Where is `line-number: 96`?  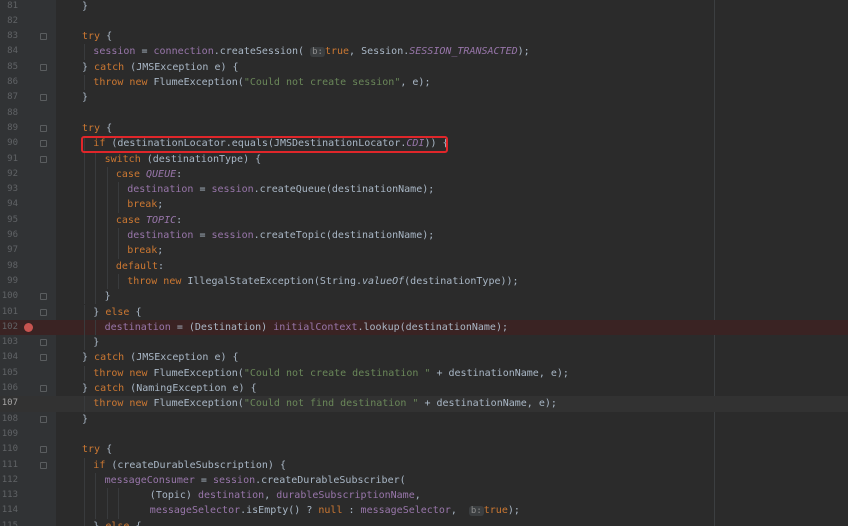 line-number: 96 is located at coordinates (9, 235).